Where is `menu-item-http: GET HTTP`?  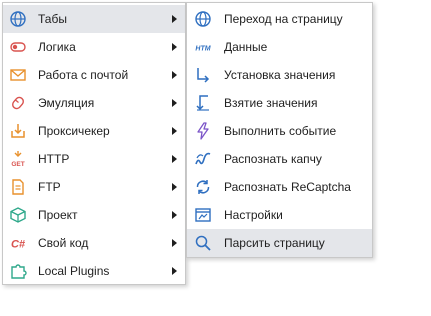
menu-item-http: GET HTTP is located at coordinates (94, 159).